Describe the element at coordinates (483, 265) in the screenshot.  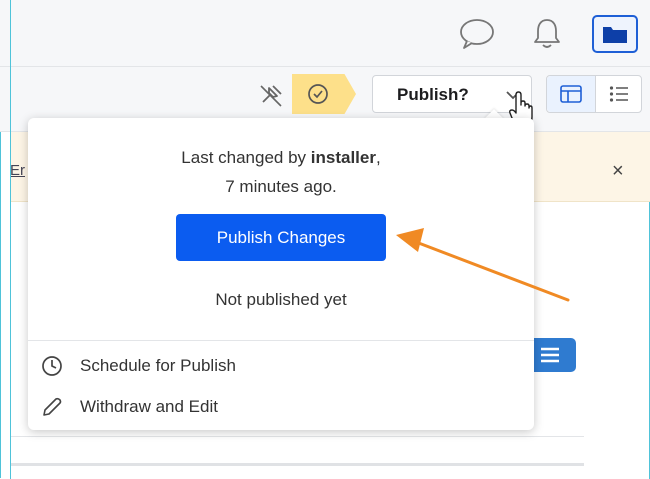
I see `annotation-arrow` at that location.